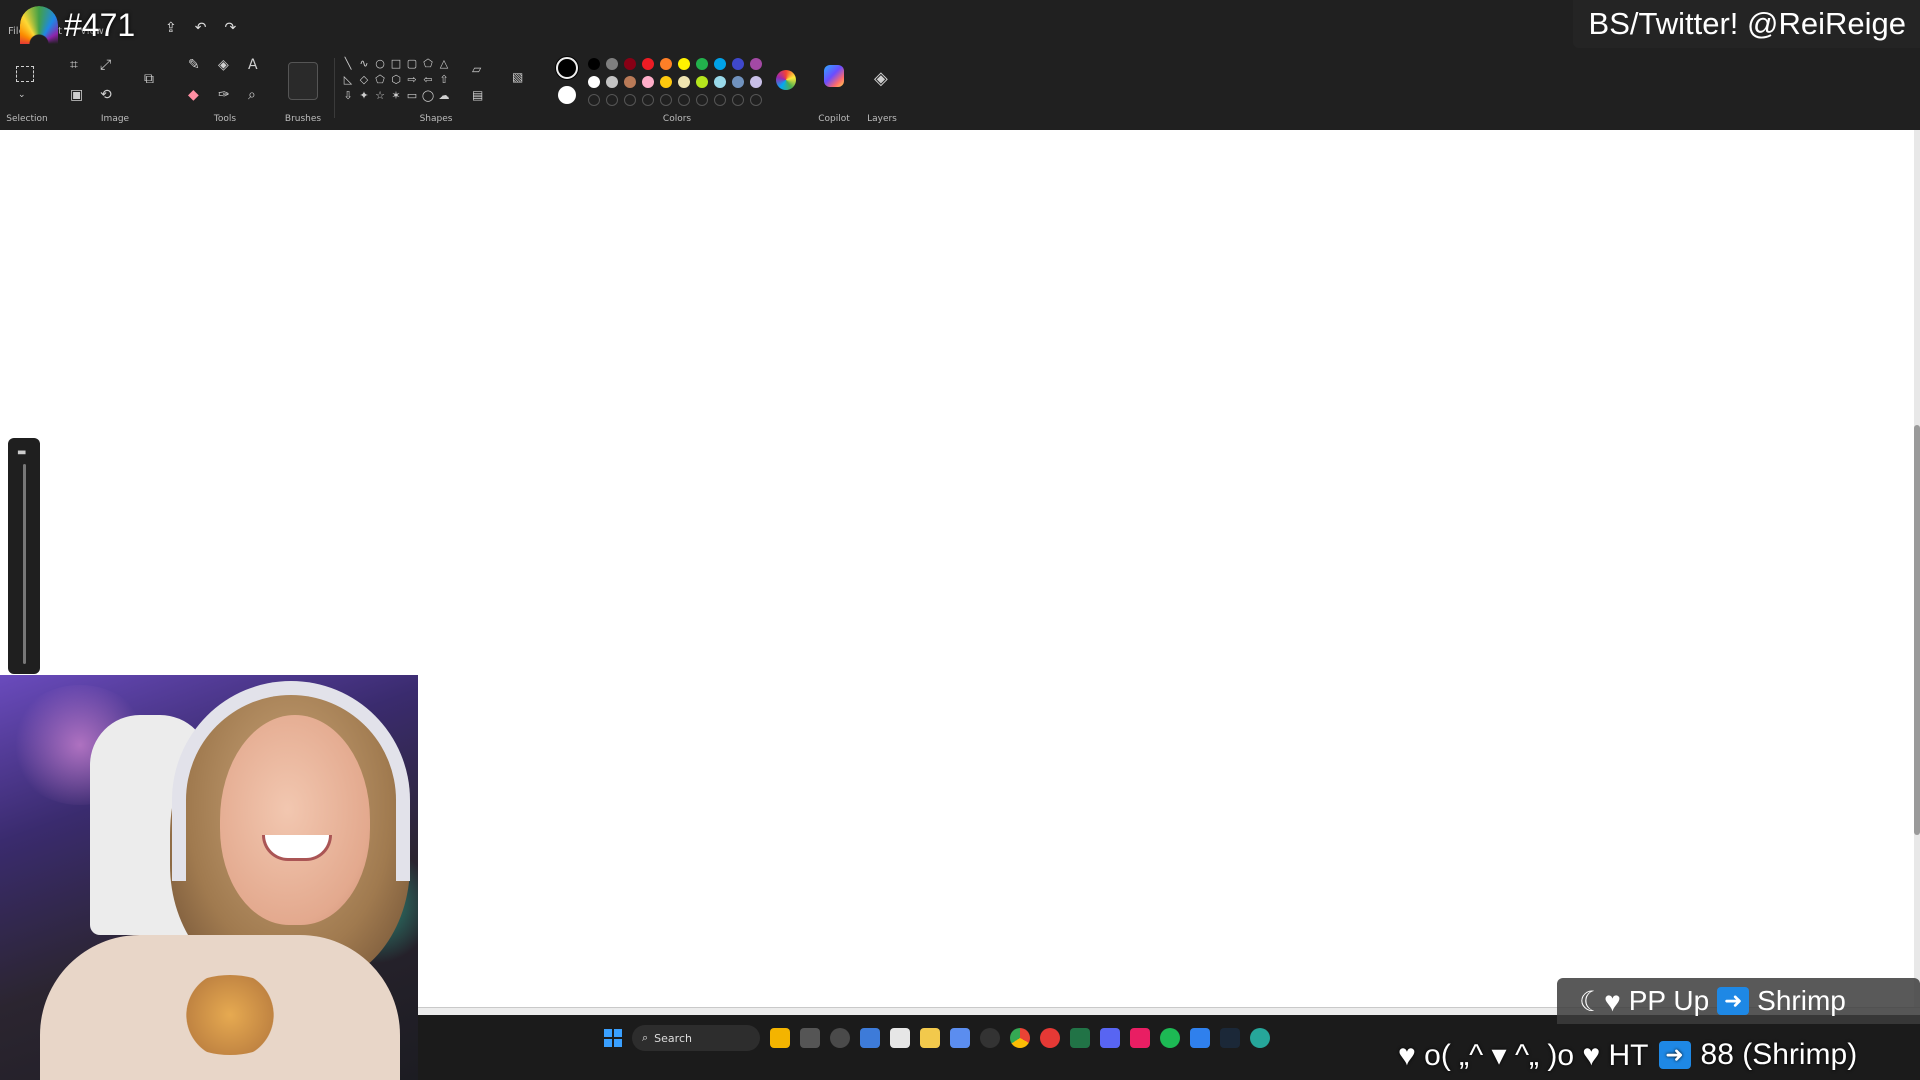  I want to click on social-handle-overlay: BS/Twitter! @ReiReige, so click(1746, 24).